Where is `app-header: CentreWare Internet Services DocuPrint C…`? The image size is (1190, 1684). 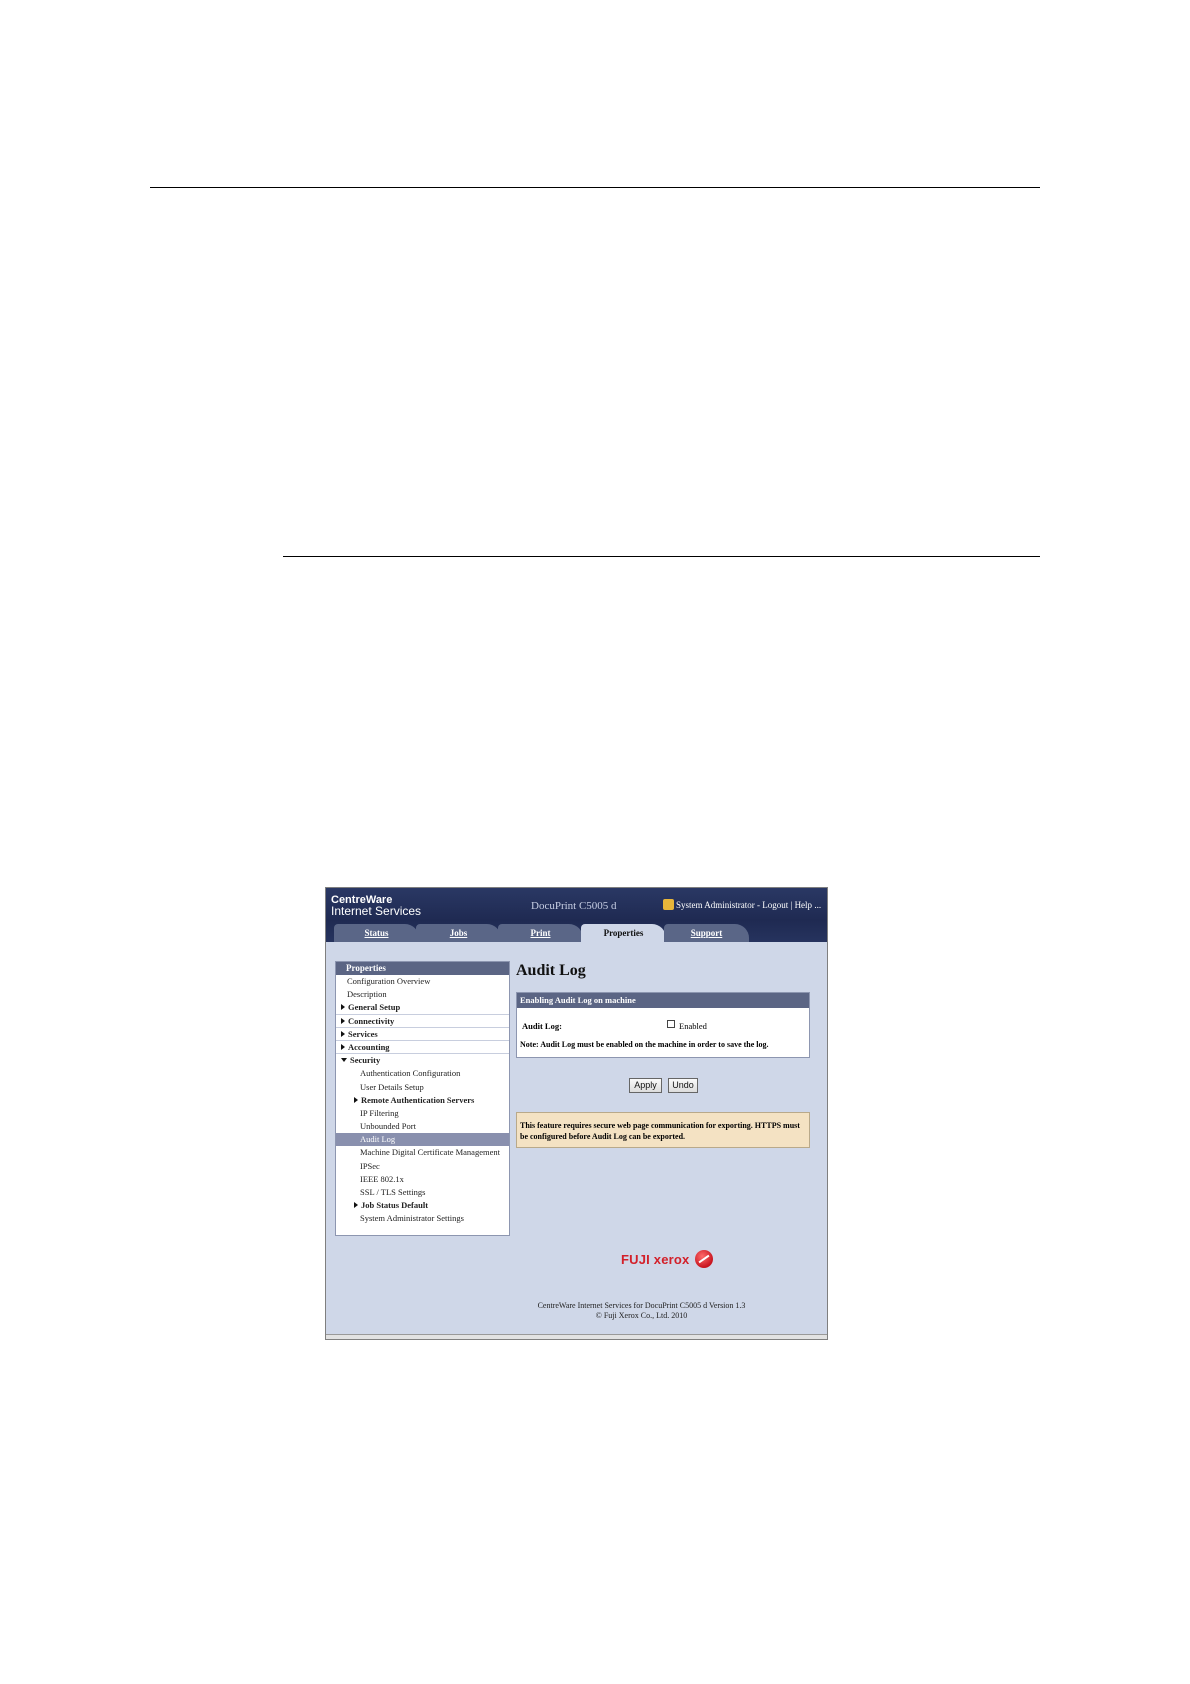 app-header: CentreWare Internet Services DocuPrint C… is located at coordinates (576, 915).